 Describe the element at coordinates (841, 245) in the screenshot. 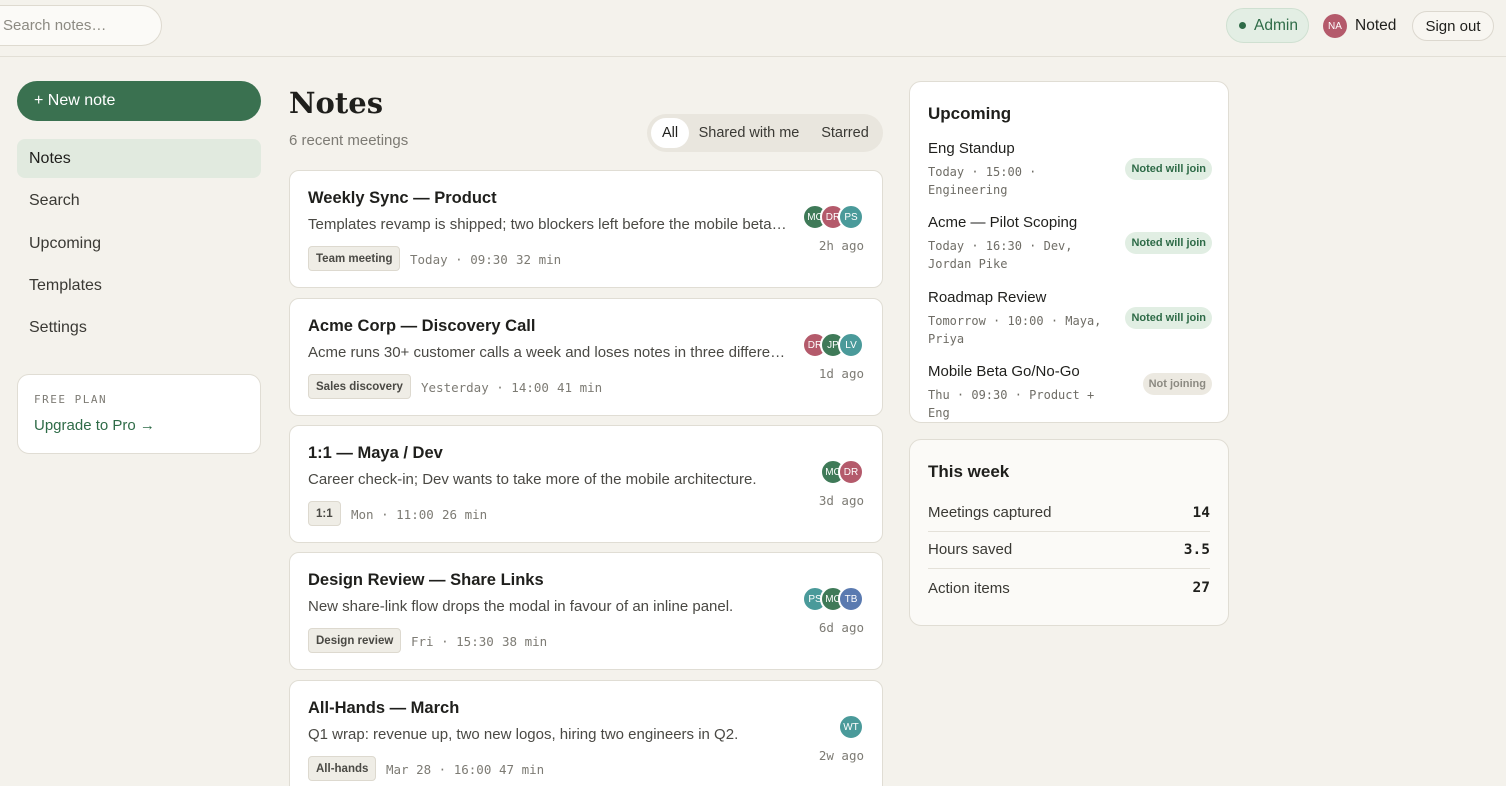

I see `note-time-ago: 2h ago` at that location.